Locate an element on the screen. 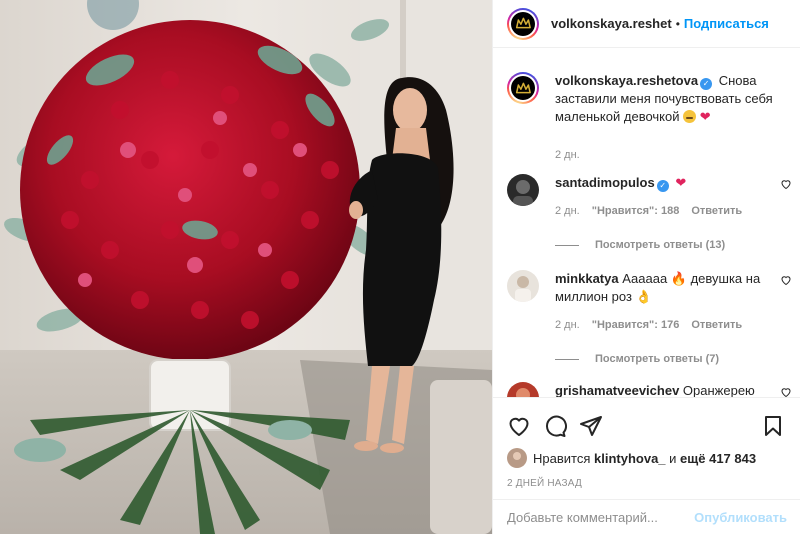  bookmark-icon is located at coordinates (773, 426).